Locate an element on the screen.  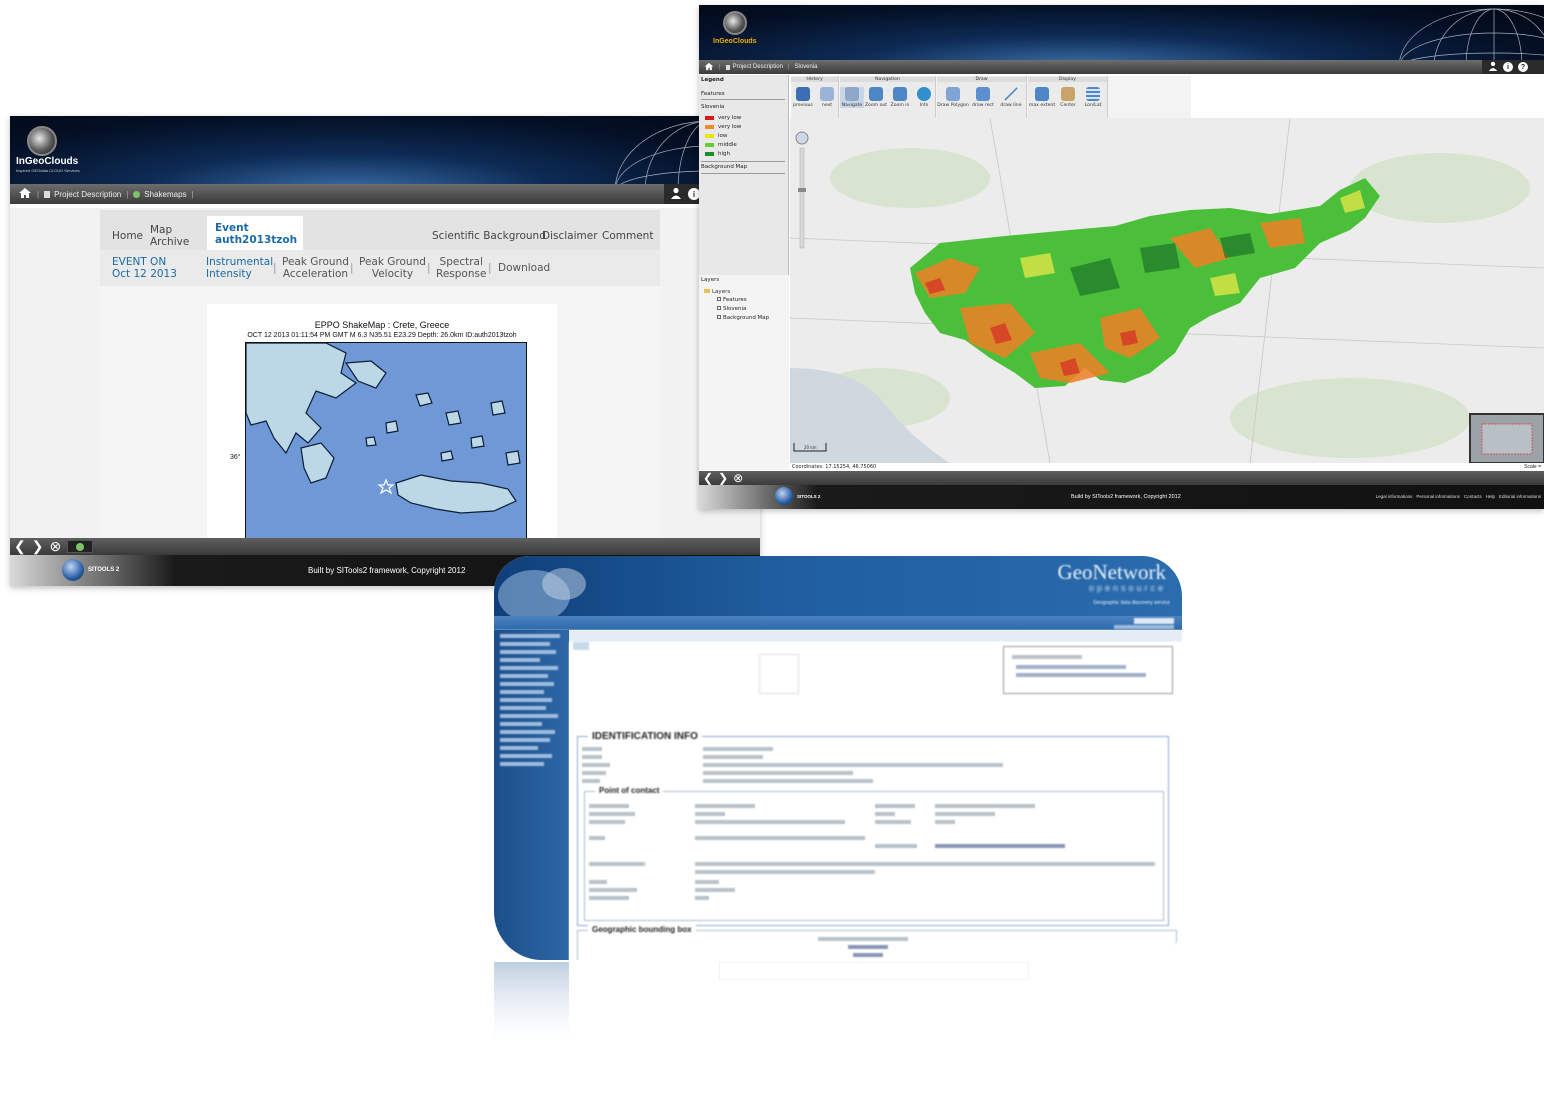
subnav-peak-ground-velocity: Peak Ground Velocity is located at coordinates (392, 268).